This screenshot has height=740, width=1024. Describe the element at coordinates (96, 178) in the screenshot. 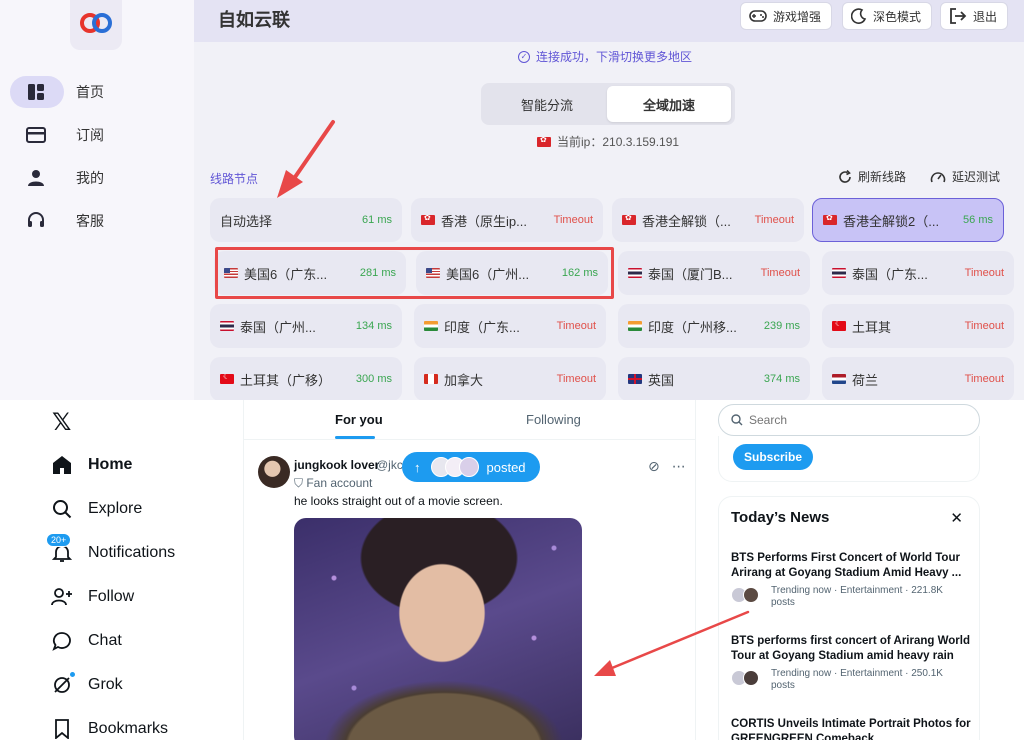

I see `nav-item-mine: 我的` at that location.